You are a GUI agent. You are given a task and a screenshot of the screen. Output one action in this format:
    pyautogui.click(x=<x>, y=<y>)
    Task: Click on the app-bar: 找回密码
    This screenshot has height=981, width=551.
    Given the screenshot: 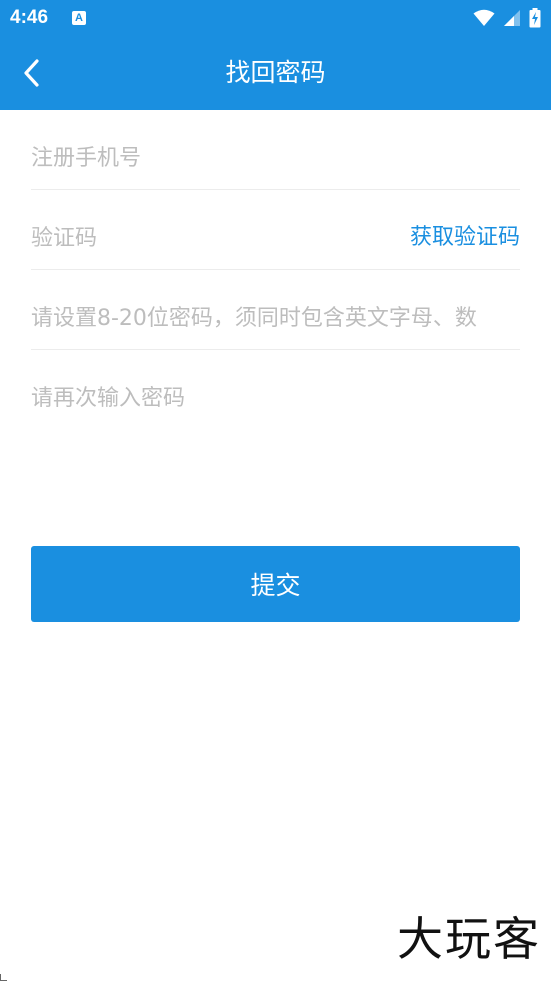 What is the action you would take?
    pyautogui.click(x=275, y=73)
    